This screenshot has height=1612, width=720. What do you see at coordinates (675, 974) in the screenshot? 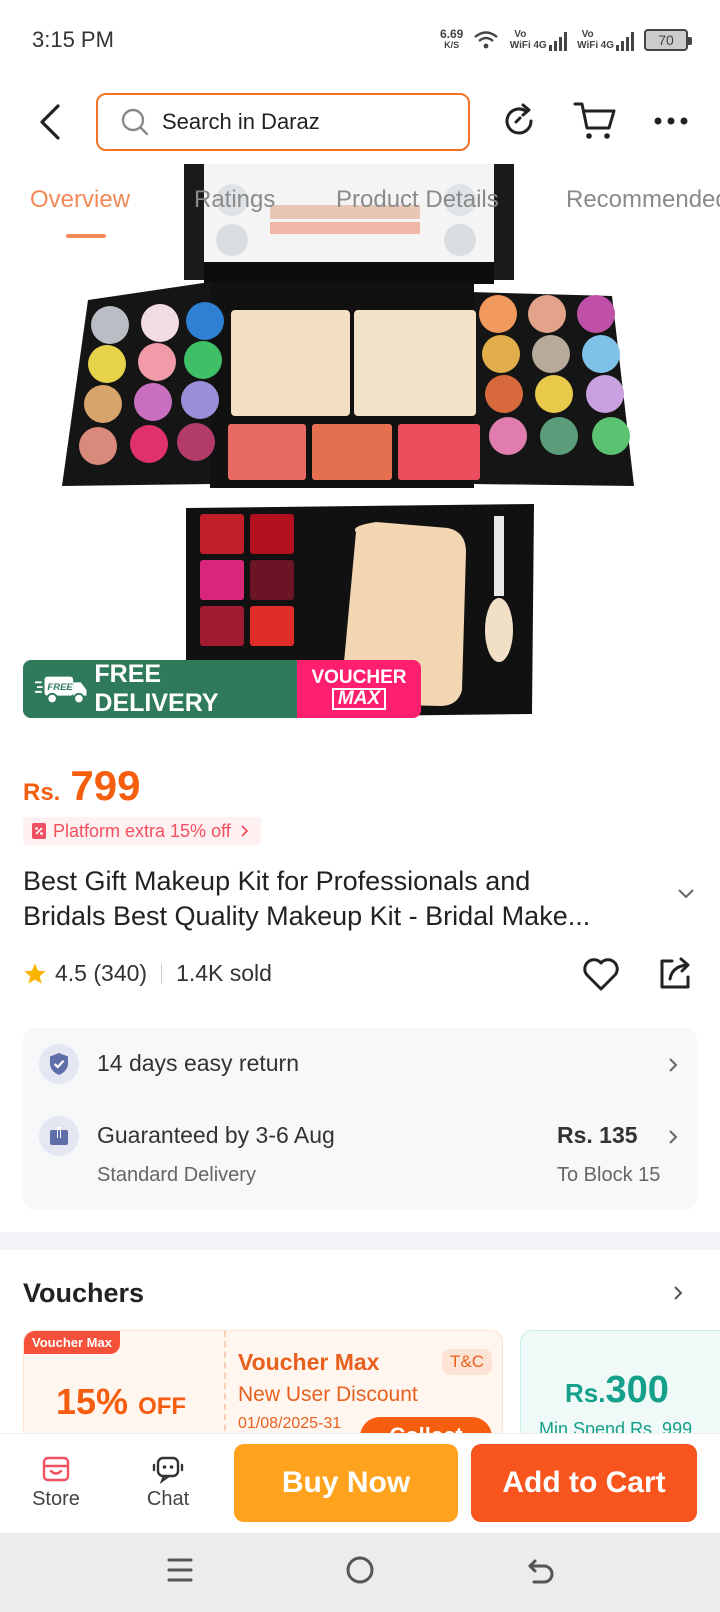
I see `share-icon` at bounding box center [675, 974].